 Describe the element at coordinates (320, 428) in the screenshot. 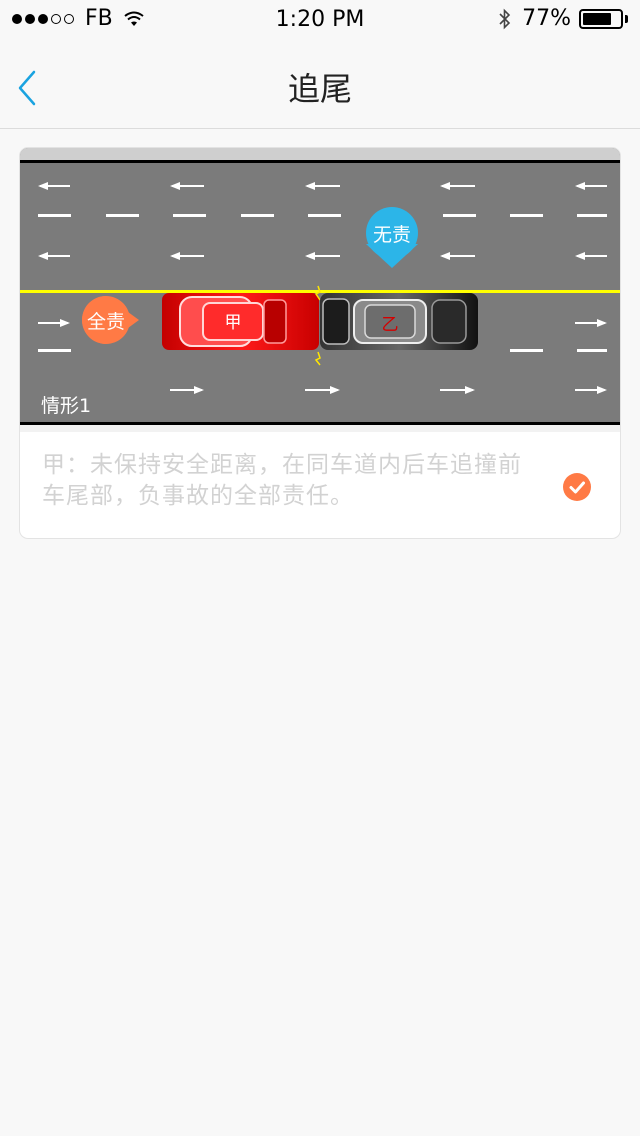

I see `road-bottom-margin` at that location.